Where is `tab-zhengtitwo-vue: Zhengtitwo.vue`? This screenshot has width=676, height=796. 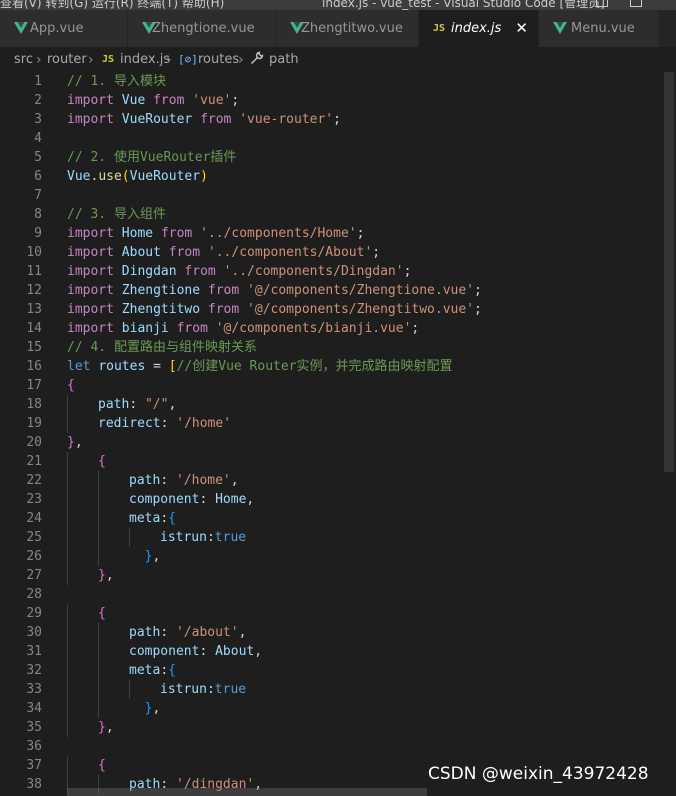 tab-zhengtitwo-vue: Zhengtitwo.vue is located at coordinates (347, 28).